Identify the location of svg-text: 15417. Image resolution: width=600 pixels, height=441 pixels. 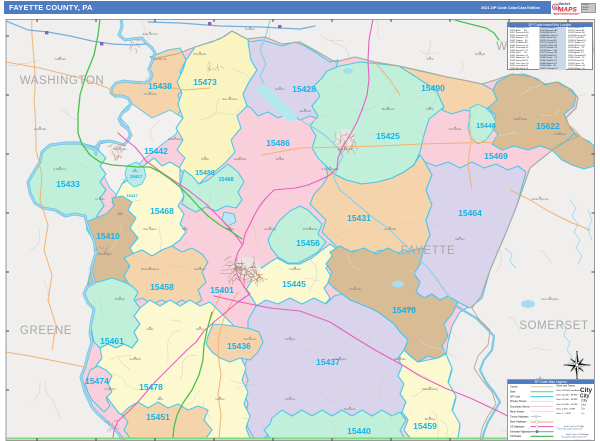
(136, 176).